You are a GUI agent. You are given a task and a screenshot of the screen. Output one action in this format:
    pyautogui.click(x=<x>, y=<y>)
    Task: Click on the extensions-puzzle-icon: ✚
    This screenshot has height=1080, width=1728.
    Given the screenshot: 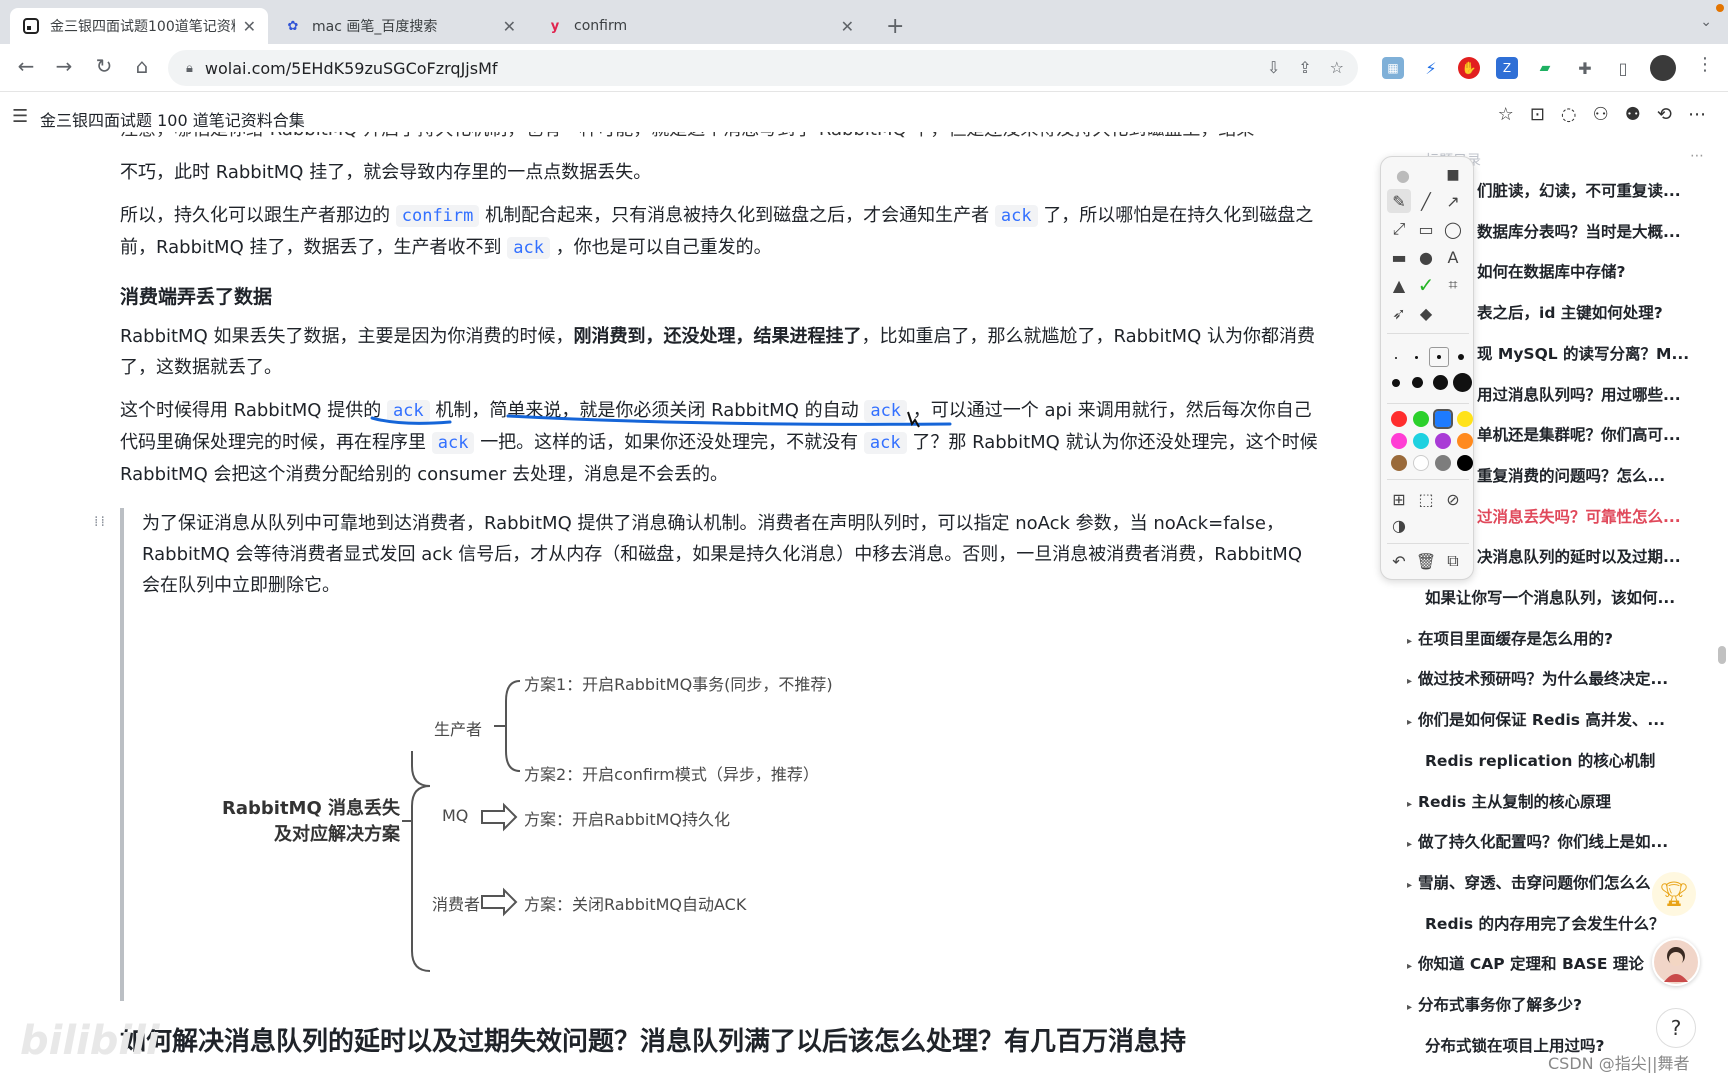 What is the action you would take?
    pyautogui.click(x=1585, y=68)
    